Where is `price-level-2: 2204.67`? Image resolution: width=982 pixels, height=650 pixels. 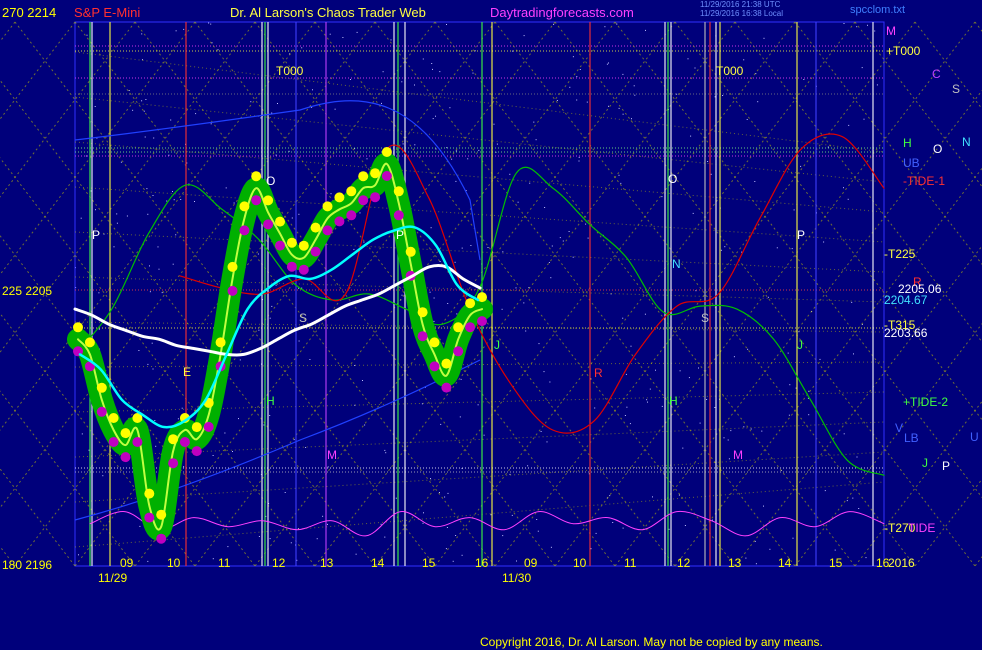 price-level-2: 2204.67 is located at coordinates (906, 300).